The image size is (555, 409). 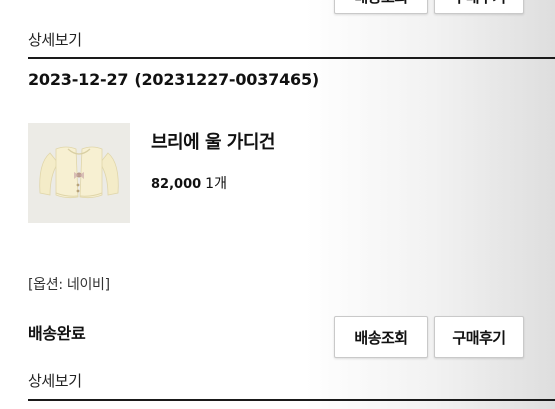 I want to click on order-header: 2023-12-27 (20231227-0037465), so click(x=173, y=79).